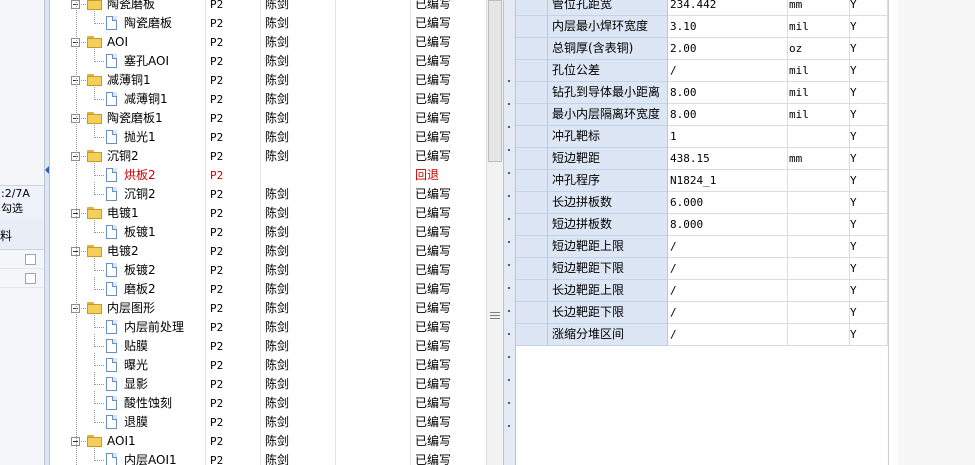 This screenshot has width=975, height=465. Describe the element at coordinates (268, 251) in the screenshot. I see `tree-folder-row: 电镀2 P2 陈剑 已编写` at that location.